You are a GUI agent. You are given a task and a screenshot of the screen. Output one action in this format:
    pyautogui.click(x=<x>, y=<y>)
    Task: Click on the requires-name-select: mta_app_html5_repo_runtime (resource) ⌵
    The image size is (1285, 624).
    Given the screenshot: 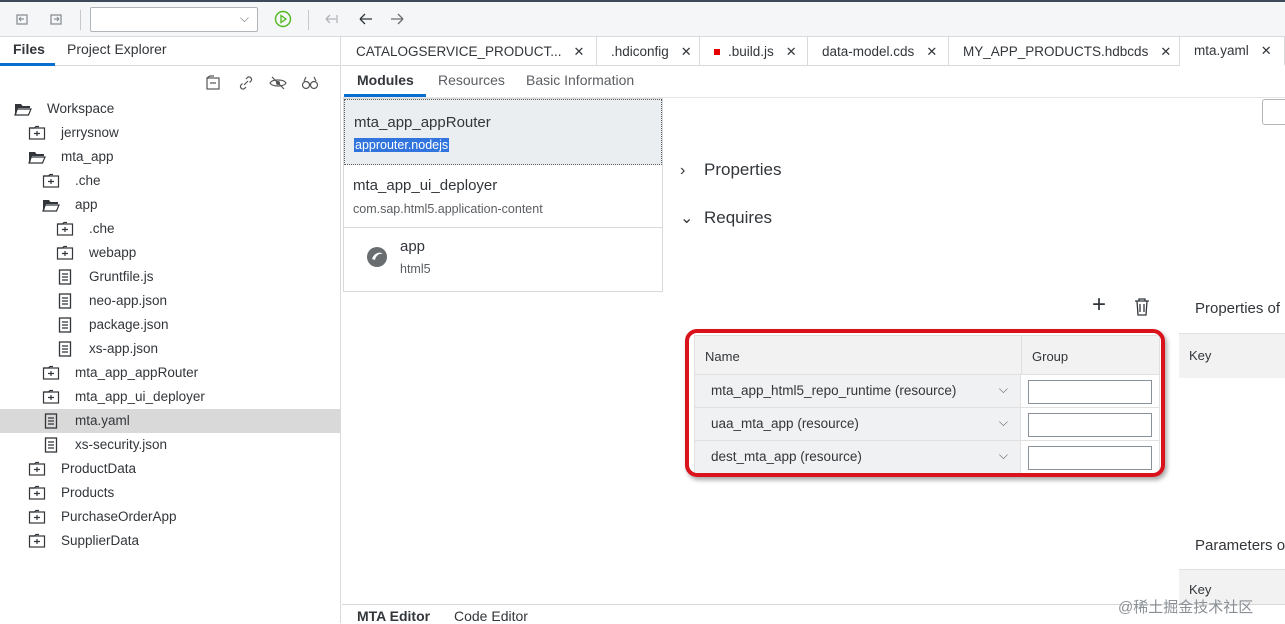 What is the action you would take?
    pyautogui.click(x=858, y=391)
    